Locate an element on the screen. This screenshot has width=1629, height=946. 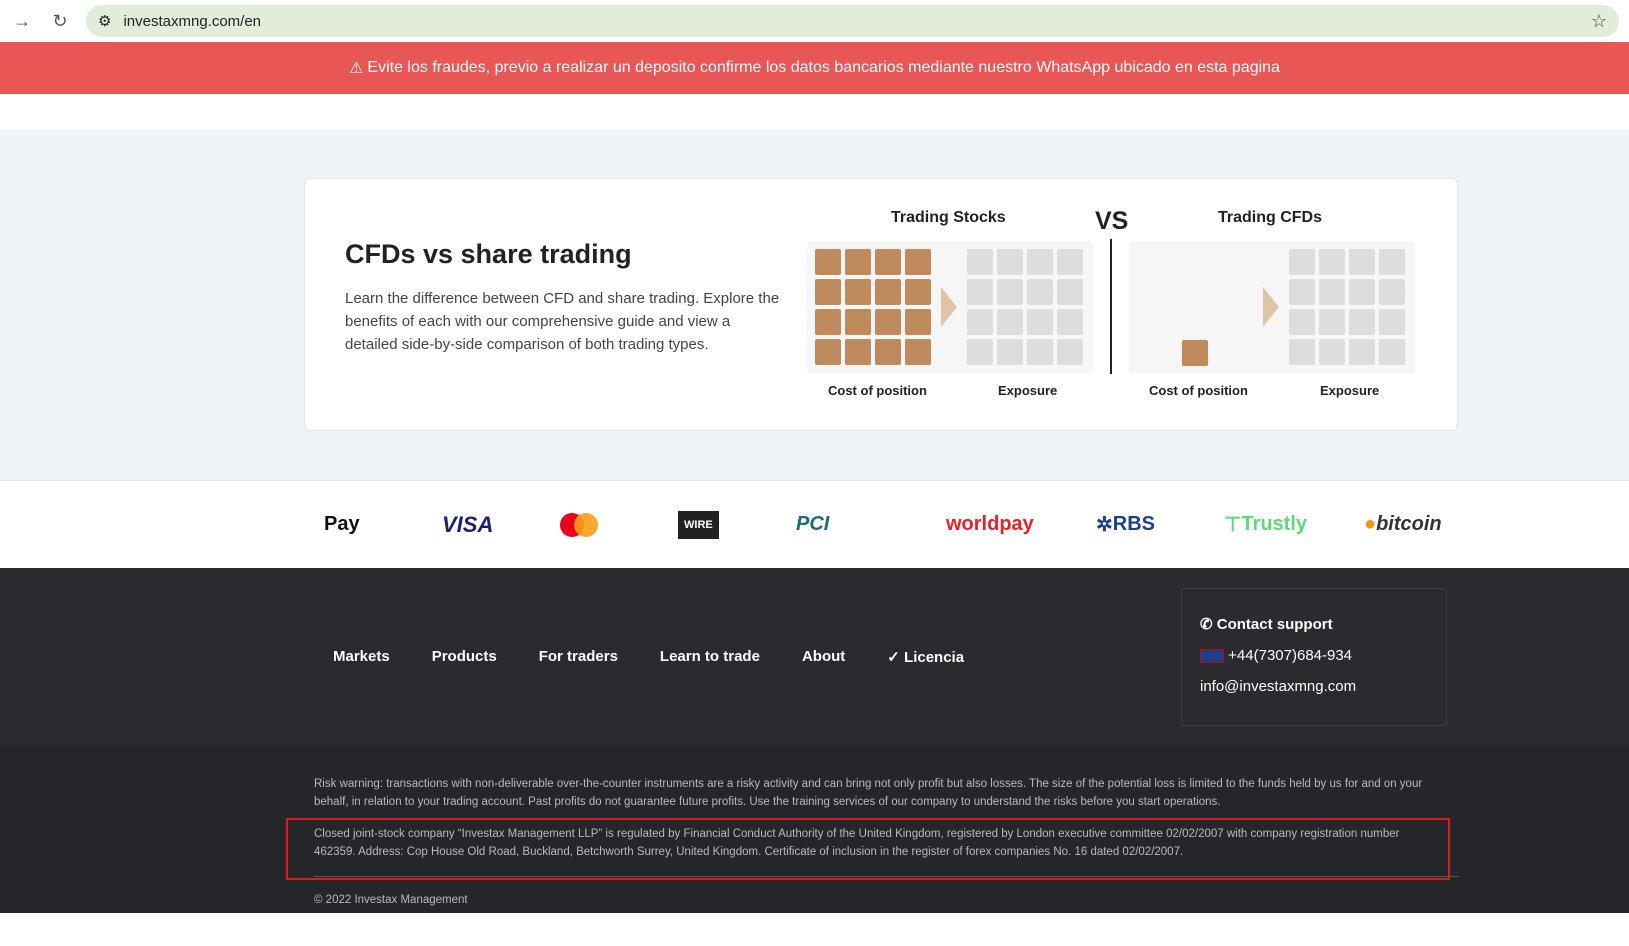
url-text: investaxmng.com/en is located at coordinates (192, 21).